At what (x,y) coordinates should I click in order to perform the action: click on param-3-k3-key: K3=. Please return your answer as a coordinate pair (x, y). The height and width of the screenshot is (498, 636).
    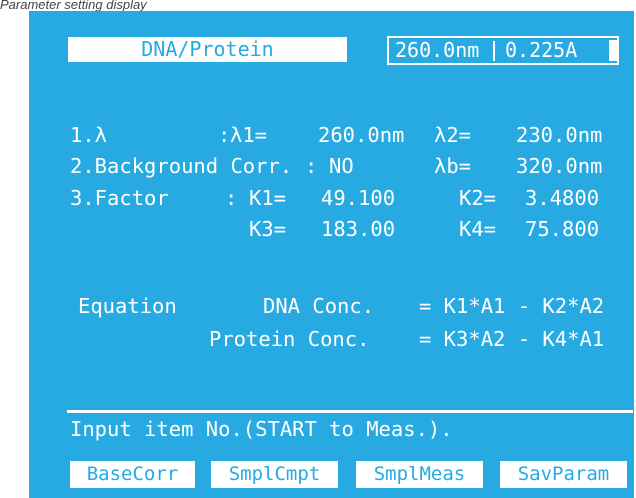
    Looking at the image, I should click on (268, 229).